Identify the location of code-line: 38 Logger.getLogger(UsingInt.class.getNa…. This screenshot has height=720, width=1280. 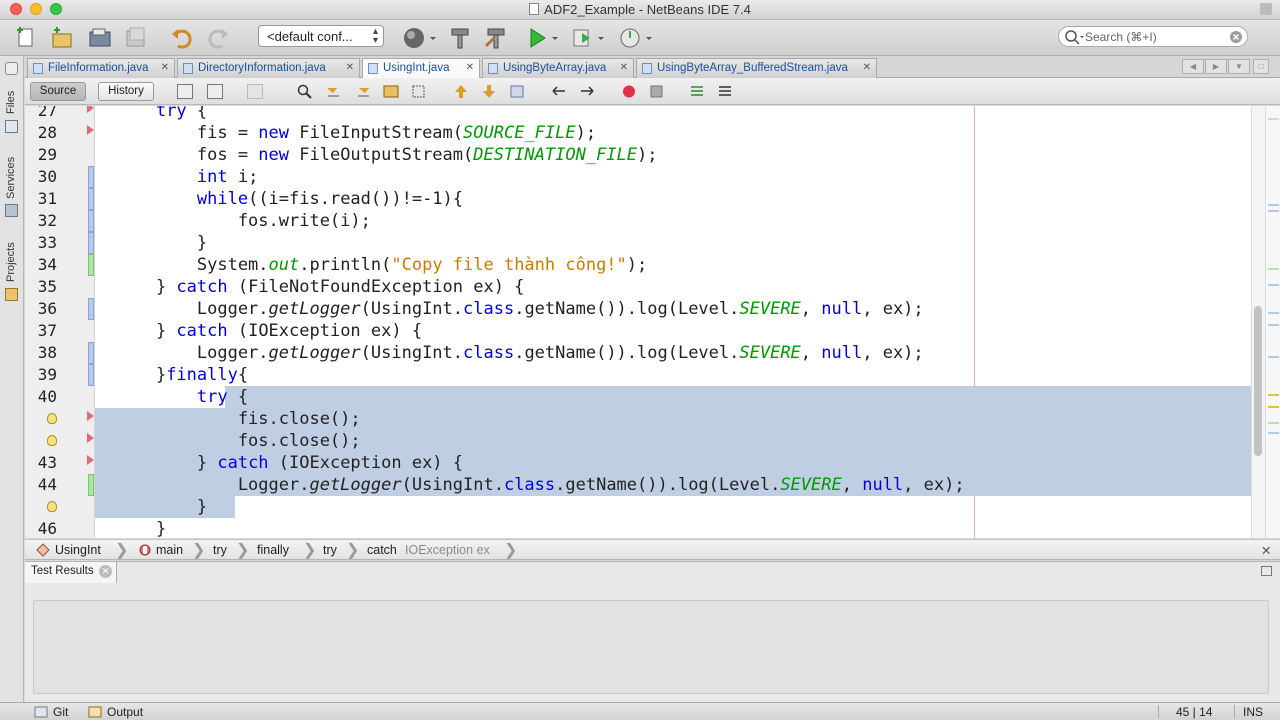
(638, 353).